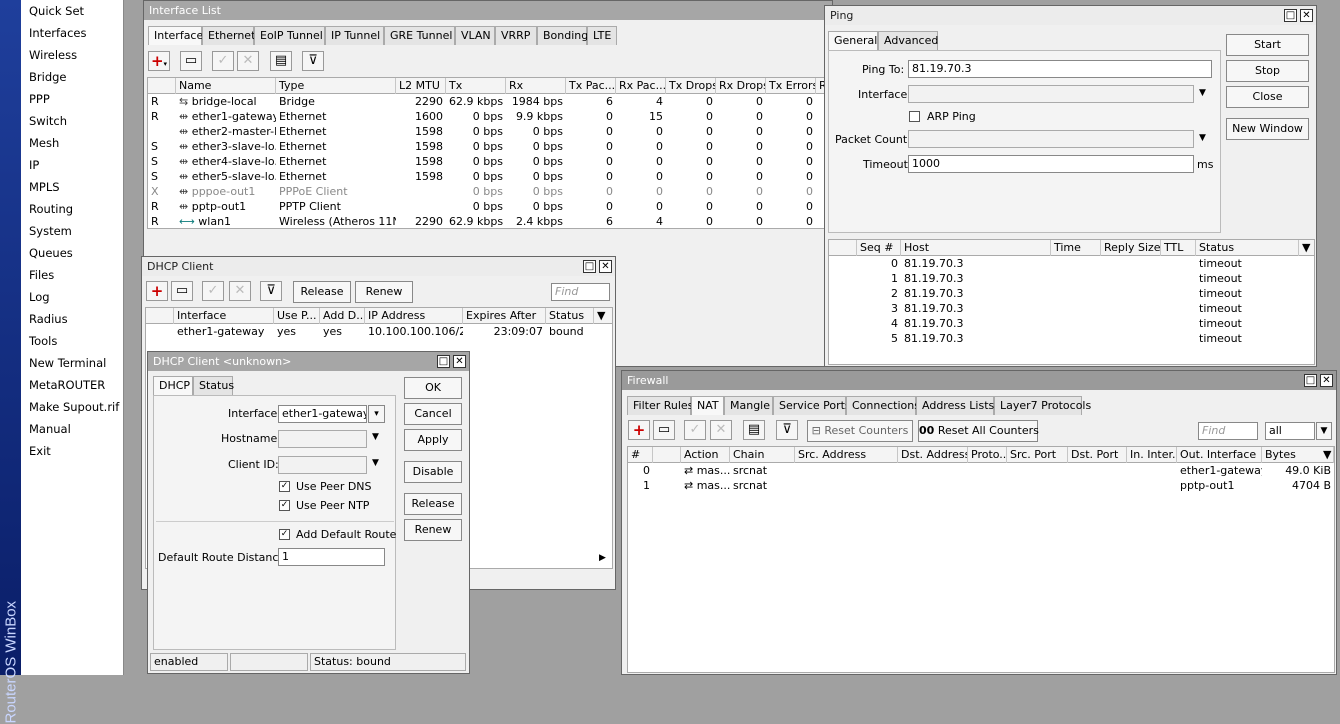  I want to click on tab-iface-vlan: VLAN, so click(475, 35).